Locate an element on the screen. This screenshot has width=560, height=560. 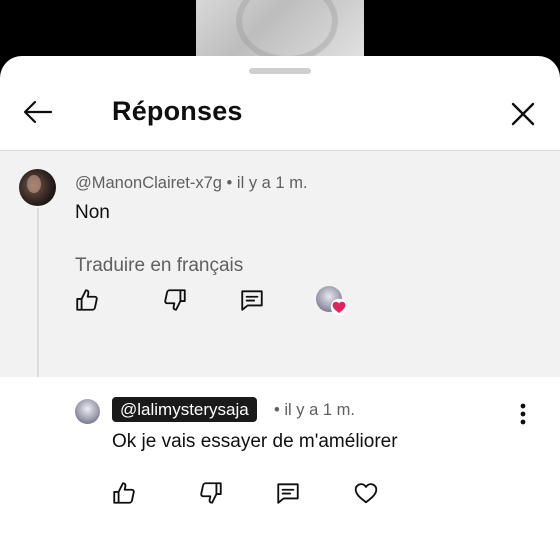
video-thumbnail is located at coordinates (280, 31).